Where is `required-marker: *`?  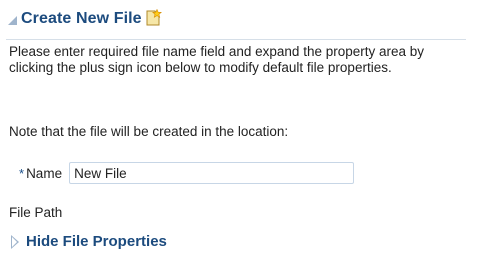
required-marker: * is located at coordinates (22, 173).